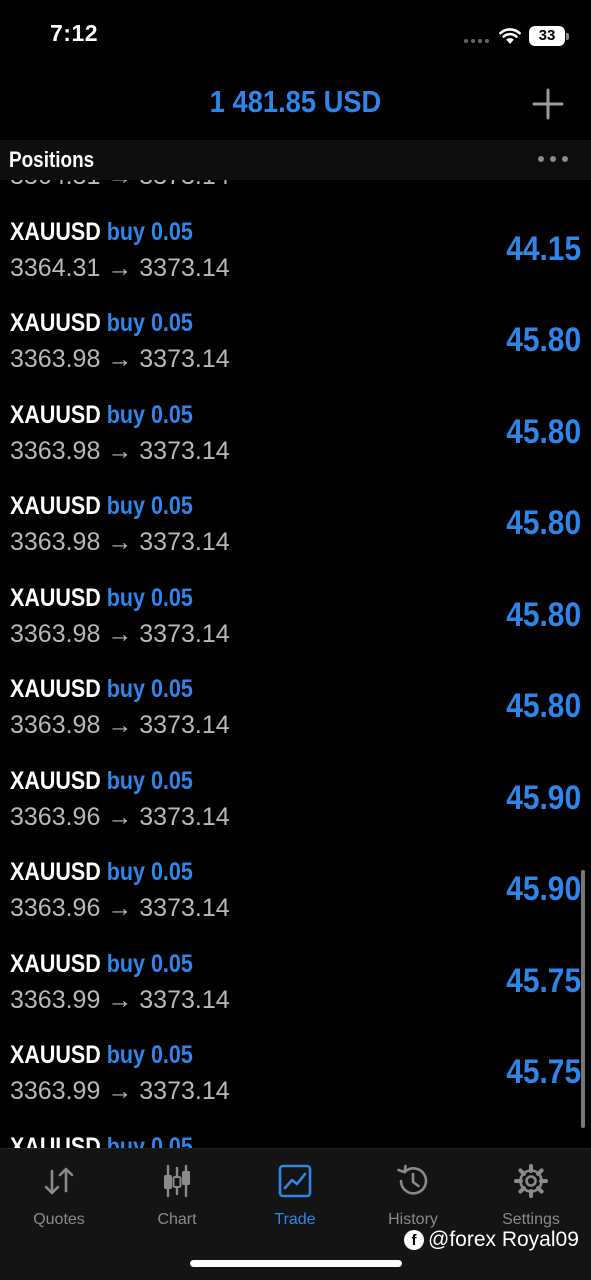 This screenshot has height=1280, width=591. What do you see at coordinates (55, 185) in the screenshot?
I see `open-price: 3364.31` at bounding box center [55, 185].